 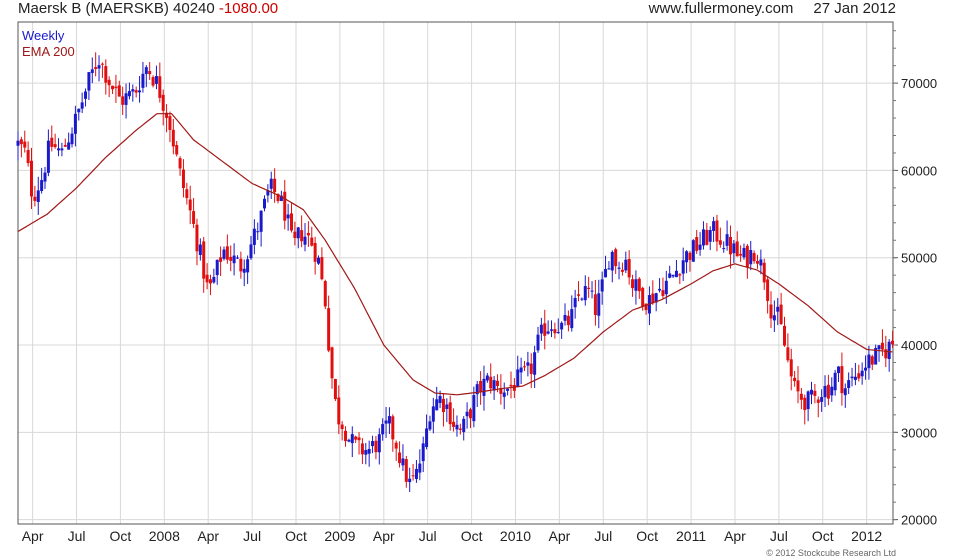 I want to click on x-tick-label: 2008, so click(x=164, y=536).